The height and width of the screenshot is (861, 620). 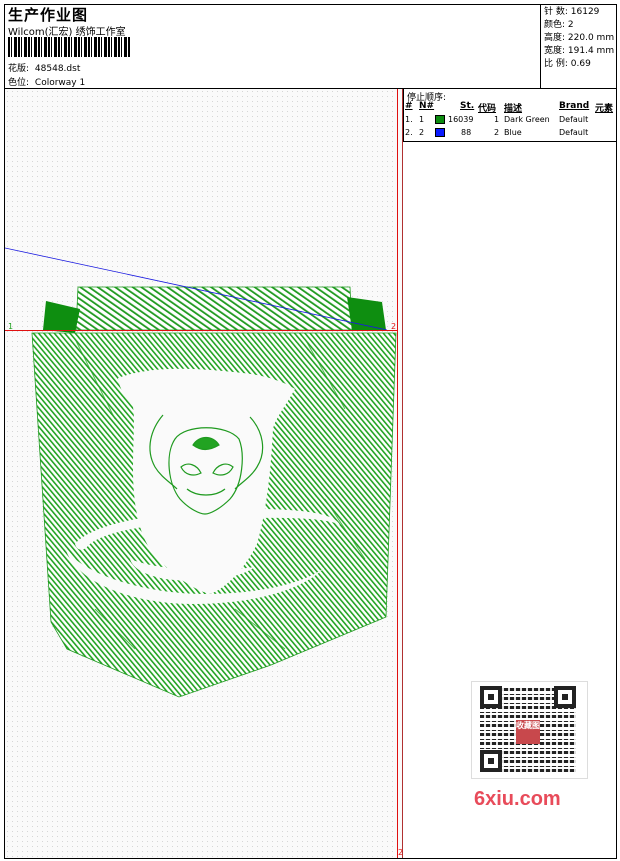 What do you see at coordinates (401, 852) in the screenshot?
I see `bottom-marker: 2` at bounding box center [401, 852].